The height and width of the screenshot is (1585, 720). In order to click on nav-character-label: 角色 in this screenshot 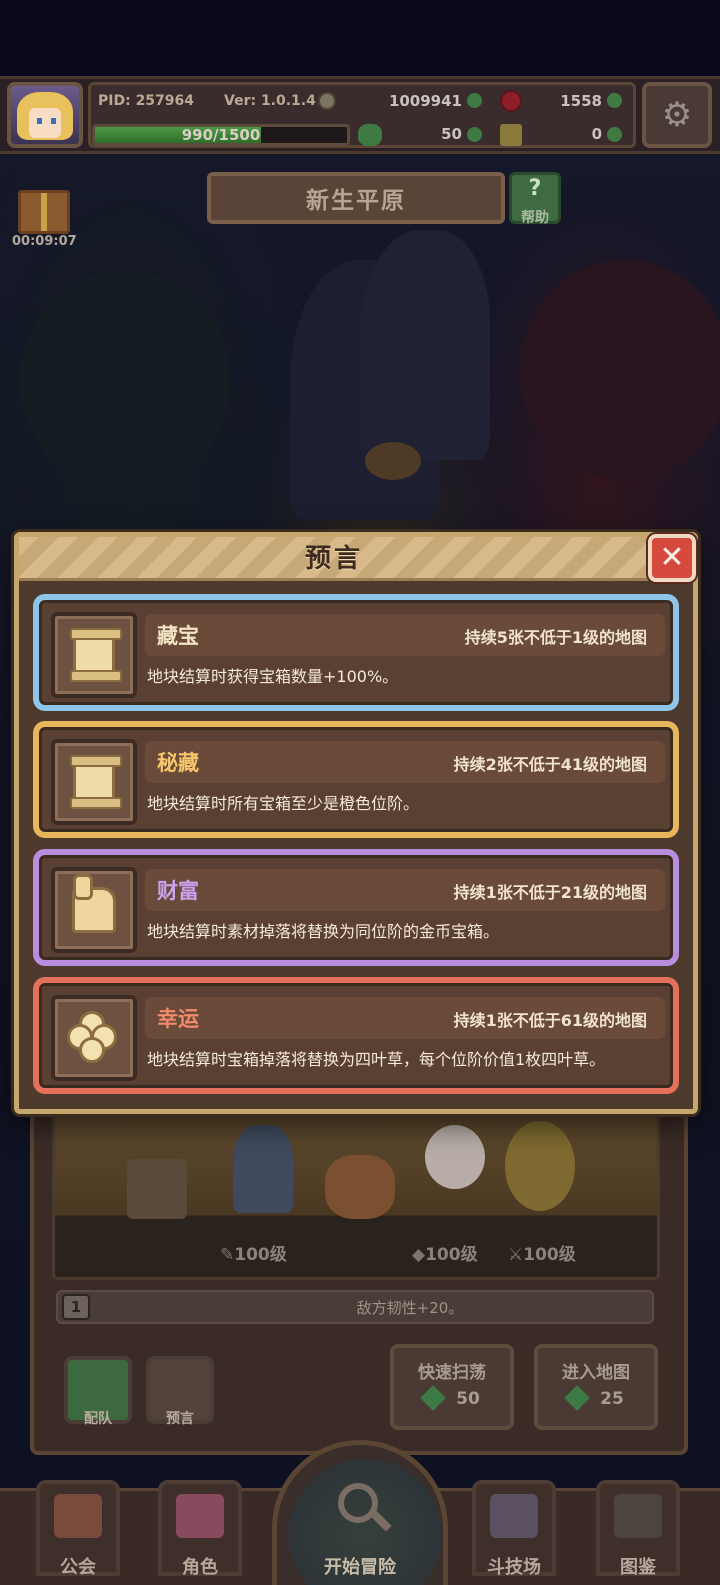, I will do `click(200, 1567)`.